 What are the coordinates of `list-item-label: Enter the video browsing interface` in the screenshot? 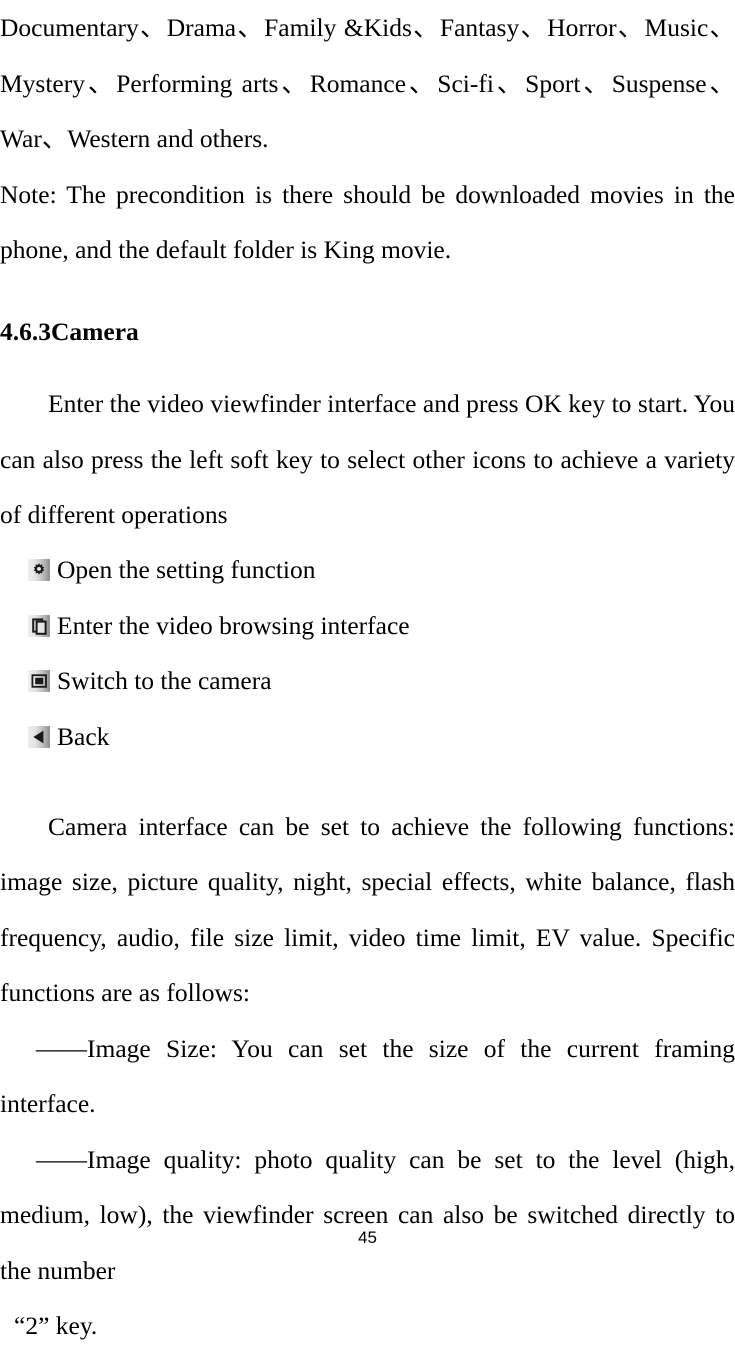 It's located at (233, 625).